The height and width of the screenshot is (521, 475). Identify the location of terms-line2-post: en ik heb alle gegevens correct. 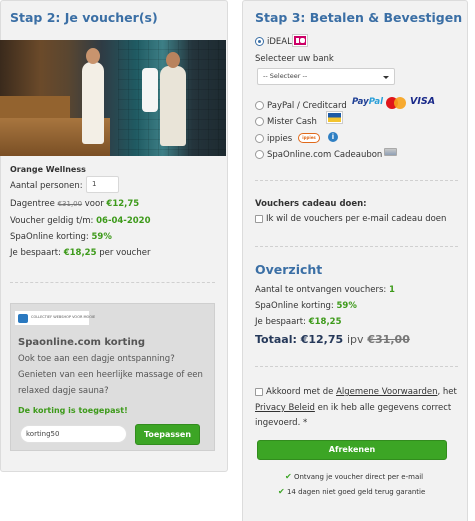
(383, 408).